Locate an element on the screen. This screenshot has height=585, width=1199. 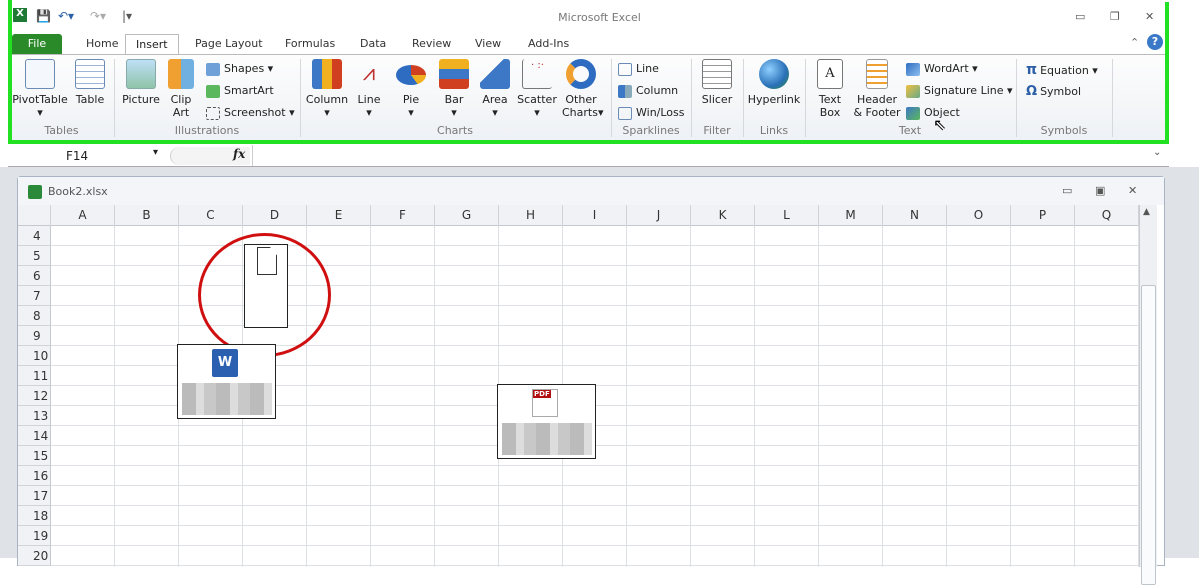
row-header-17: 17 is located at coordinates (34, 496).